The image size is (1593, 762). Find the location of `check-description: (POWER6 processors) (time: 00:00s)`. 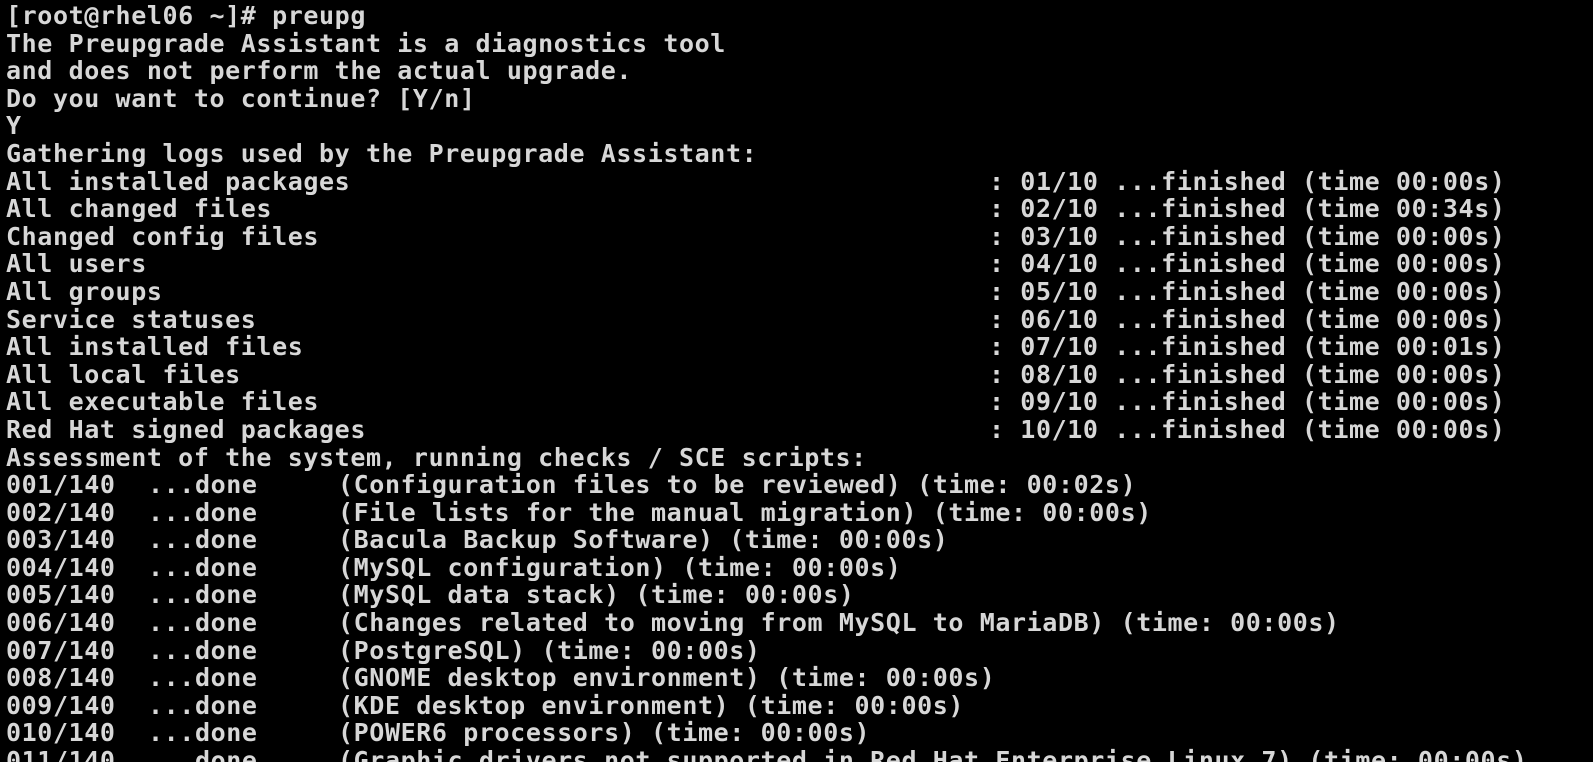

check-description: (POWER6 processors) (time: 00:00s) is located at coordinates (604, 733).